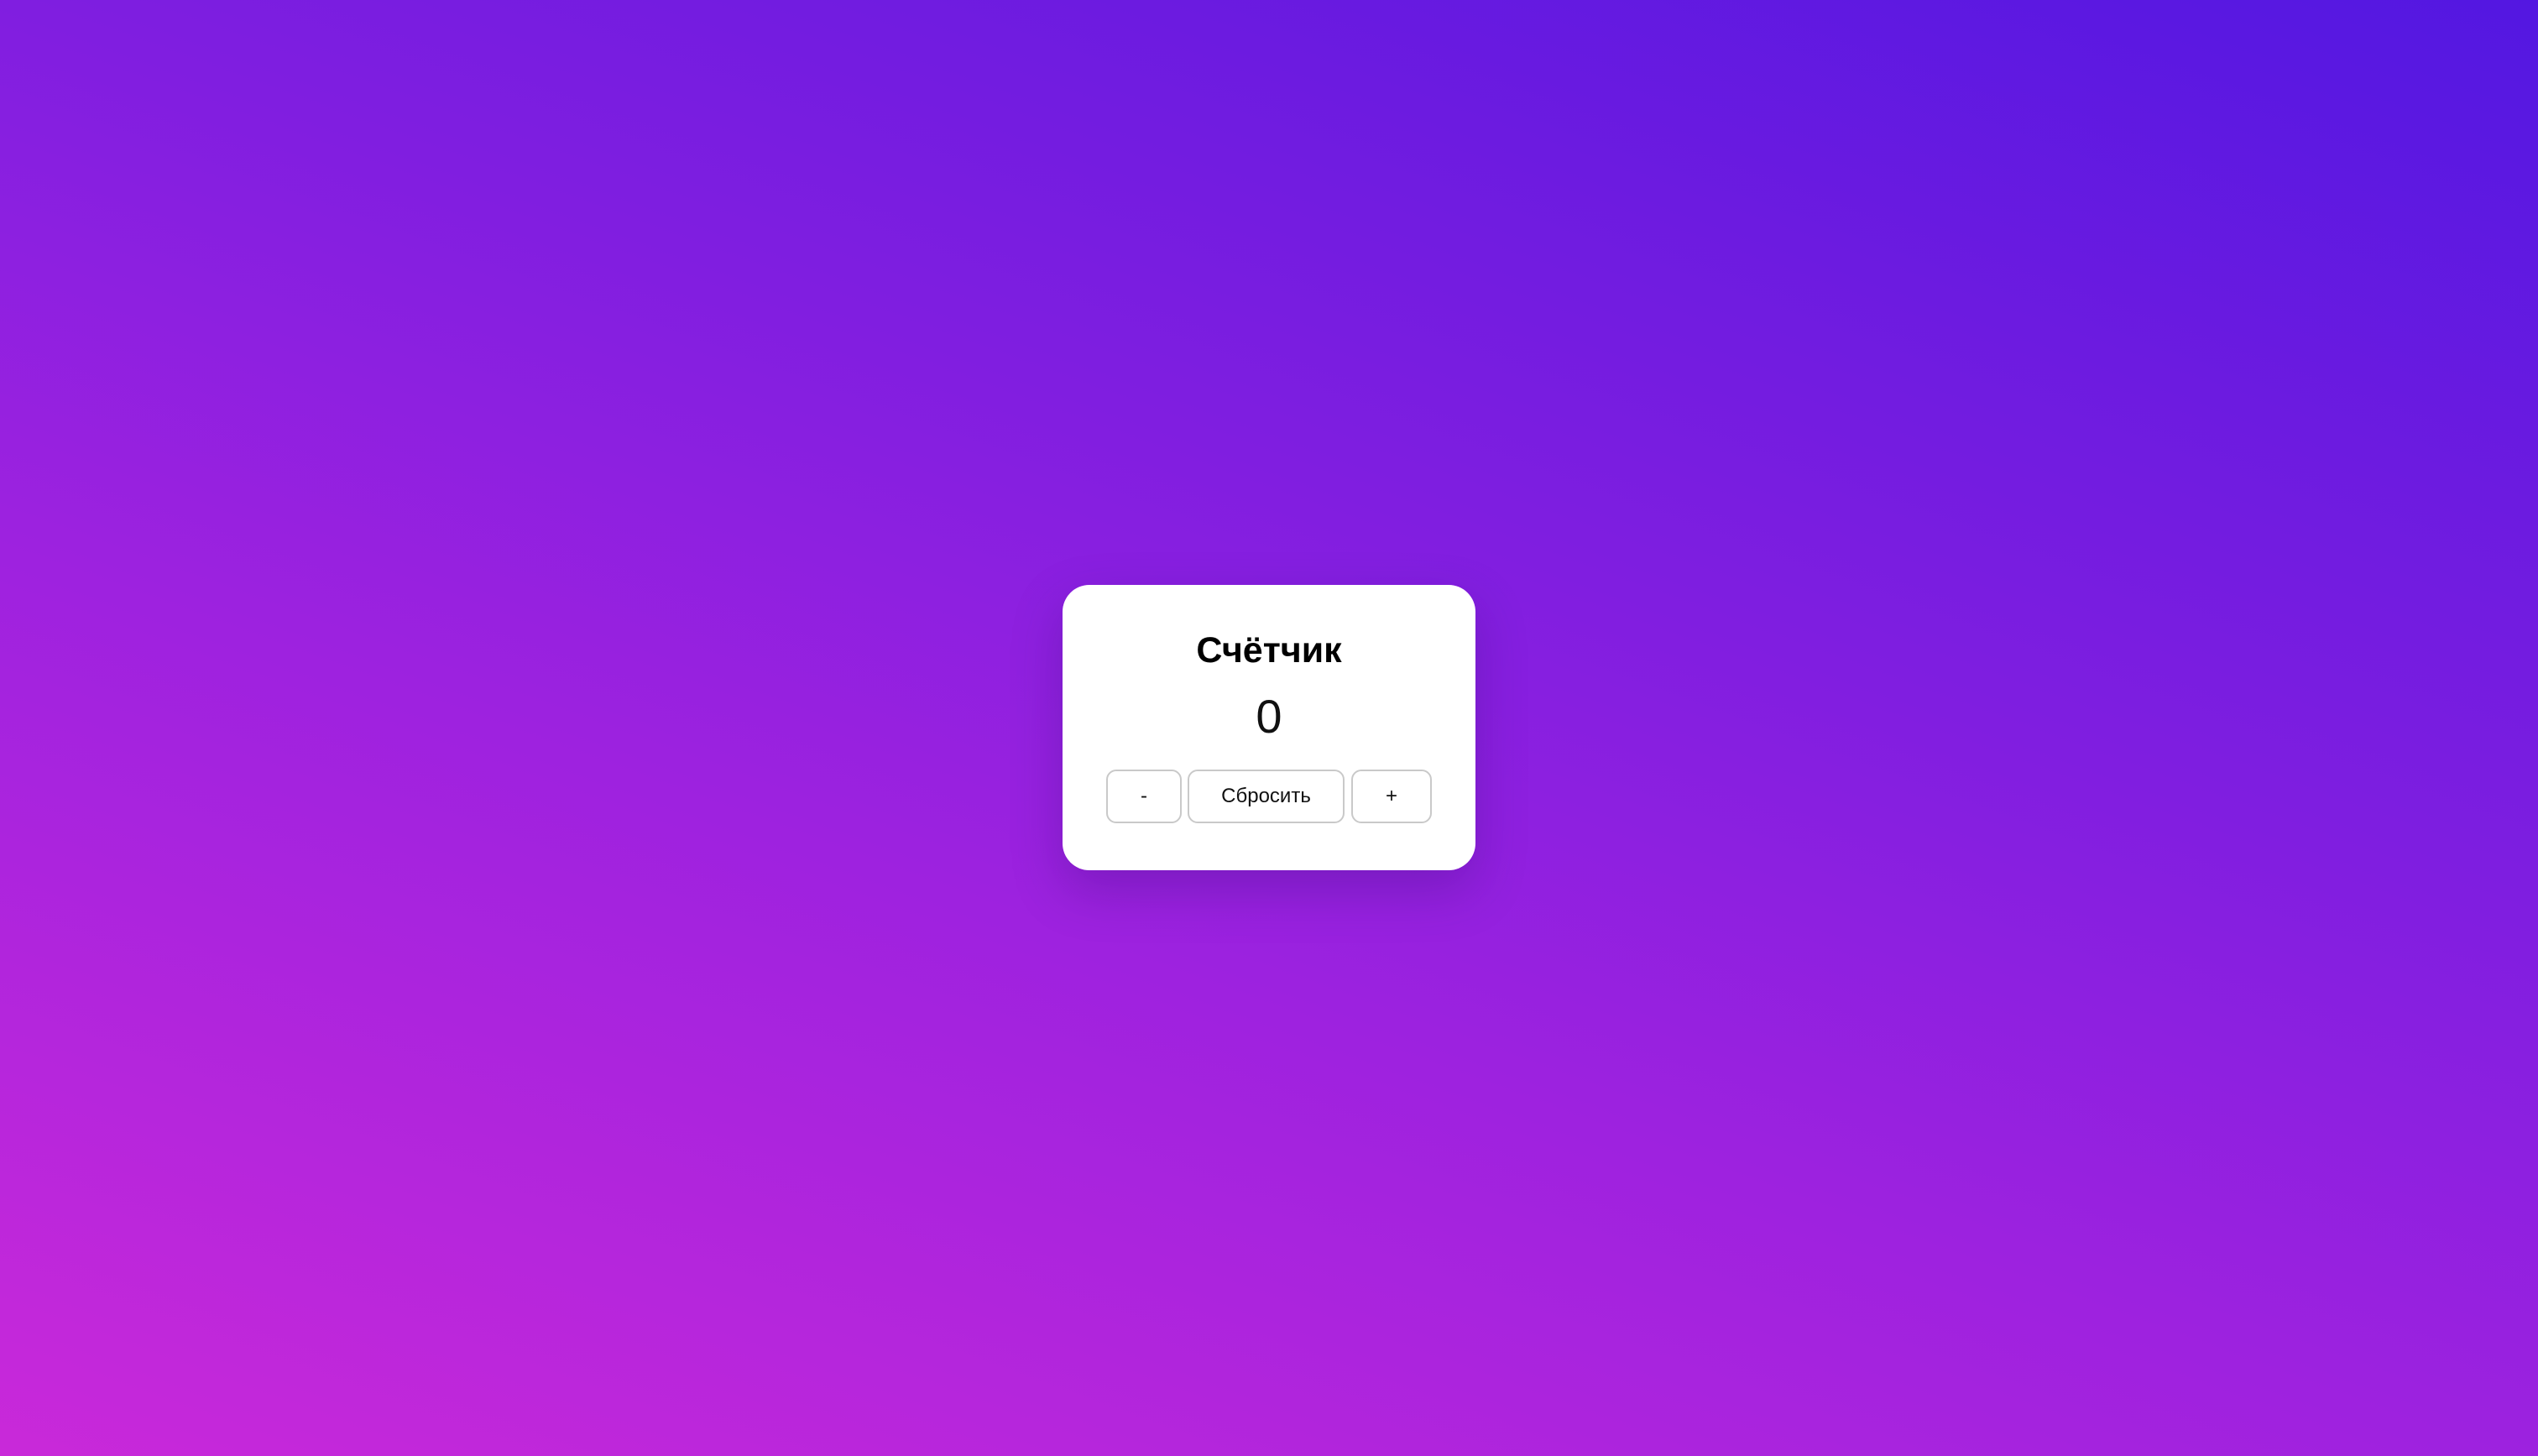  What do you see at coordinates (1391, 796) in the screenshot?
I see `increment-button: +` at bounding box center [1391, 796].